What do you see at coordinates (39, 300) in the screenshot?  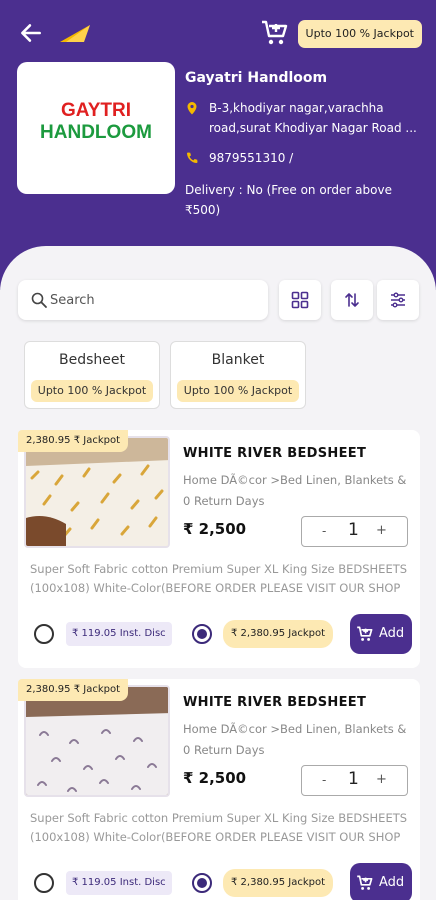 I see `search-icon` at bounding box center [39, 300].